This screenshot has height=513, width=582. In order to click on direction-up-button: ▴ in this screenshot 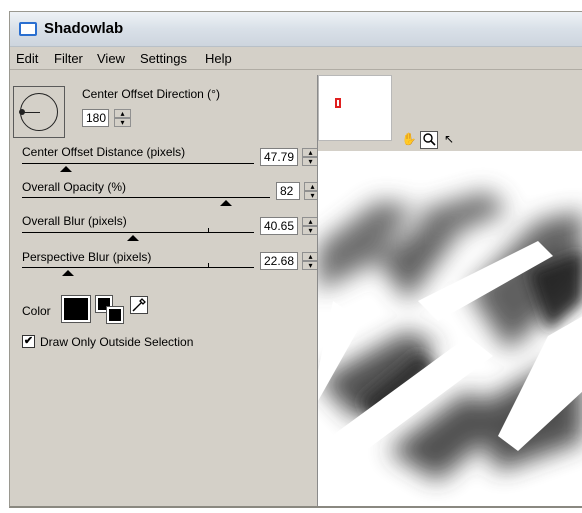, I will do `click(122, 113)`.